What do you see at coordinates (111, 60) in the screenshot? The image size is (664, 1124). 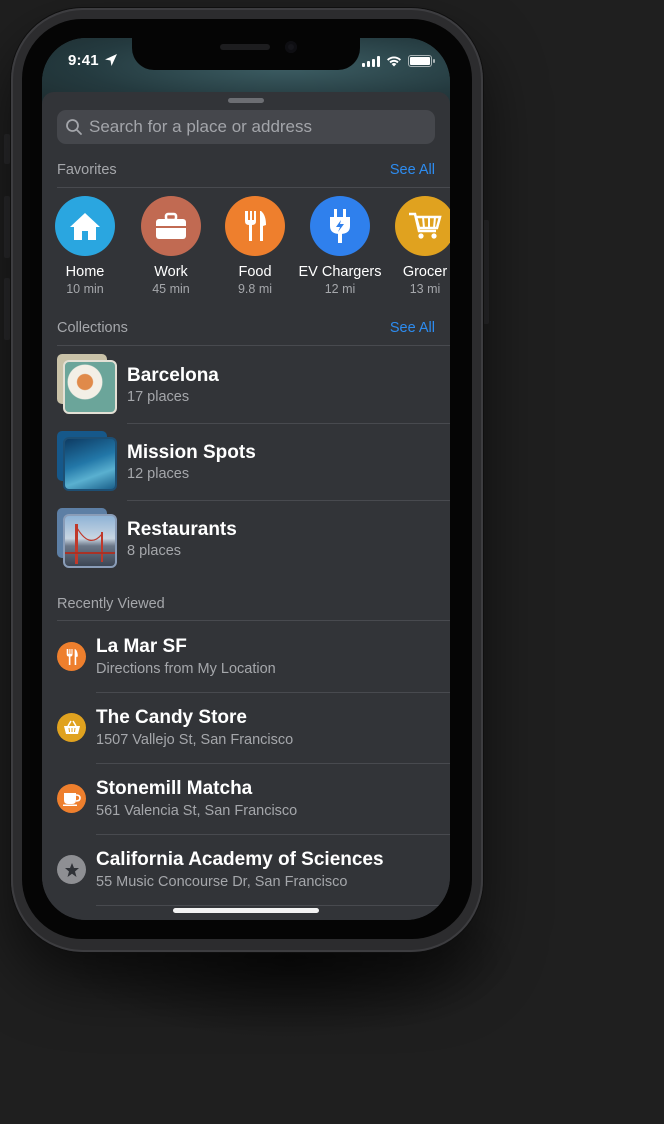 I see `location-arrow-icon` at bounding box center [111, 60].